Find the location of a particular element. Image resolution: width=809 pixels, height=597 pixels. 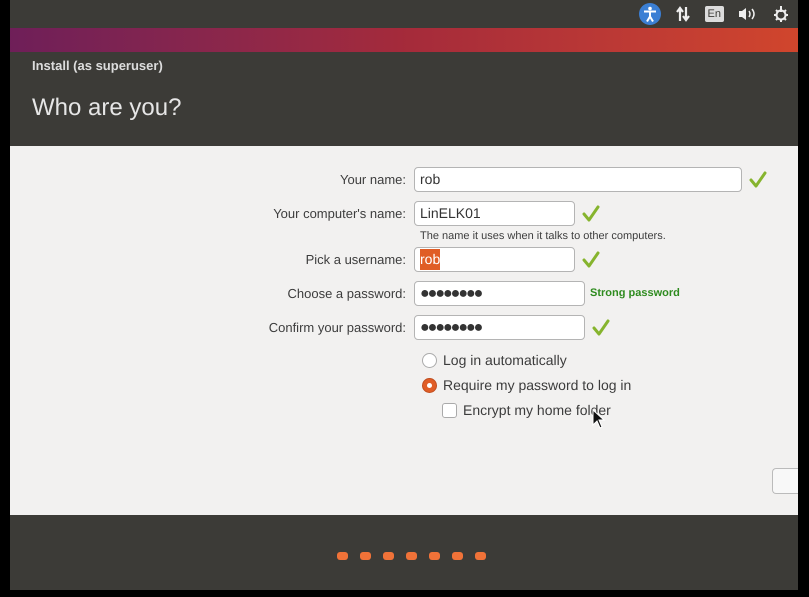

keyboard-layout-indicator: En is located at coordinates (714, 14).